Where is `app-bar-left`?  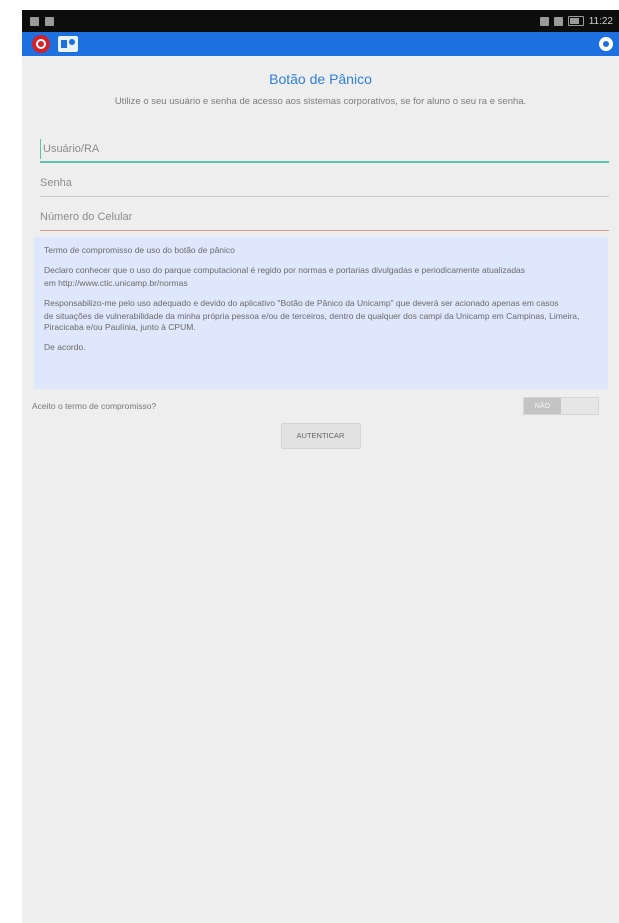 app-bar-left is located at coordinates (55, 44).